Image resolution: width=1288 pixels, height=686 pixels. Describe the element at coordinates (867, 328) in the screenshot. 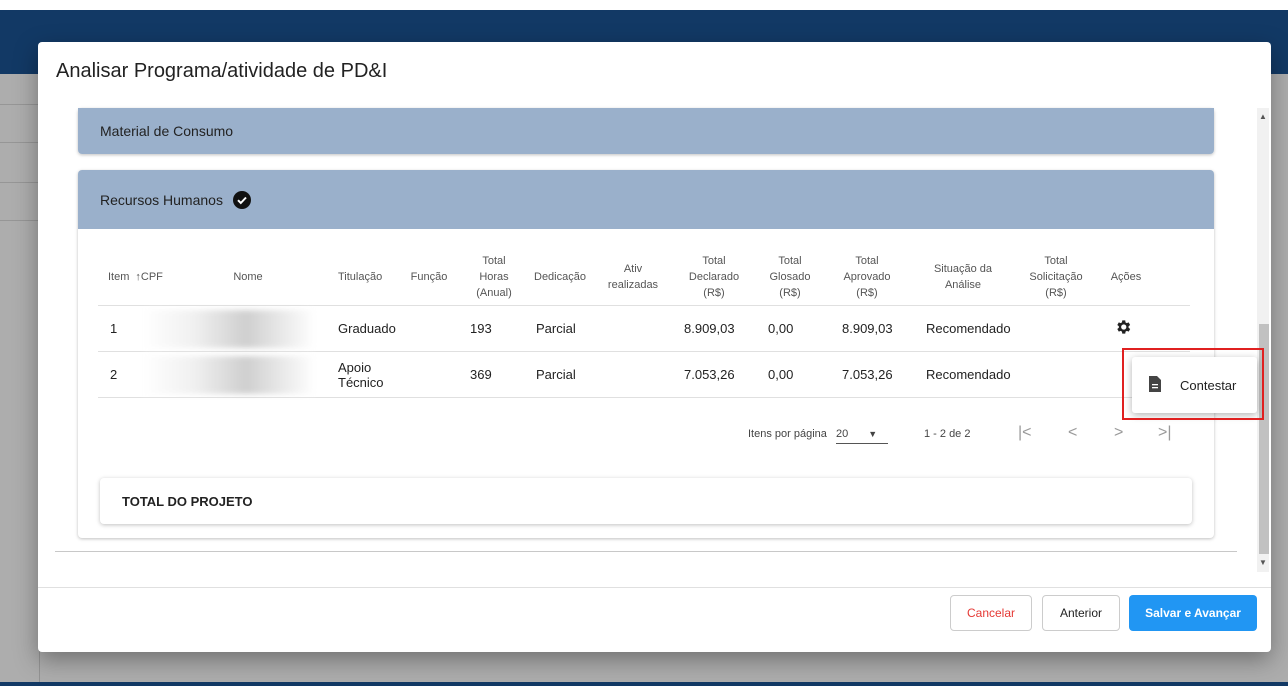

I see `cell-aprovado: 8.909,03` at that location.